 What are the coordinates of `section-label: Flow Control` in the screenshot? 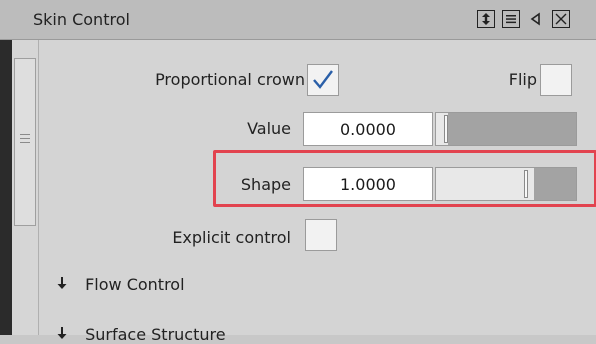 It's located at (135, 284).